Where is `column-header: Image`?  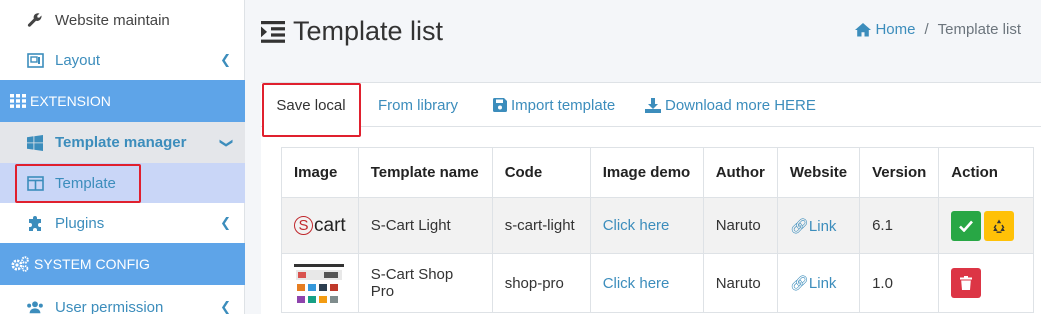 column-header: Image is located at coordinates (320, 172).